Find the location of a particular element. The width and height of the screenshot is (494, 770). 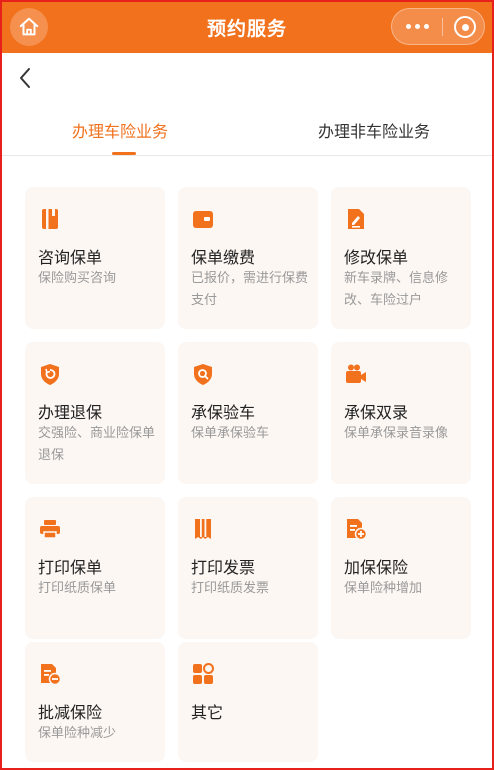

close-miniprogram-button is located at coordinates (465, 27).